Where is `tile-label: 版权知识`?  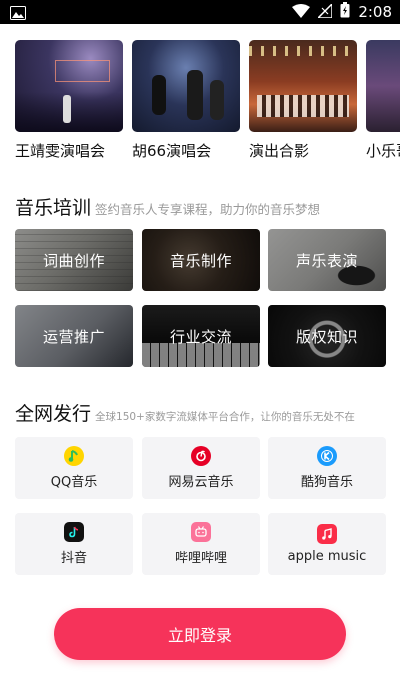
tile-label: 版权知识 is located at coordinates (326, 336).